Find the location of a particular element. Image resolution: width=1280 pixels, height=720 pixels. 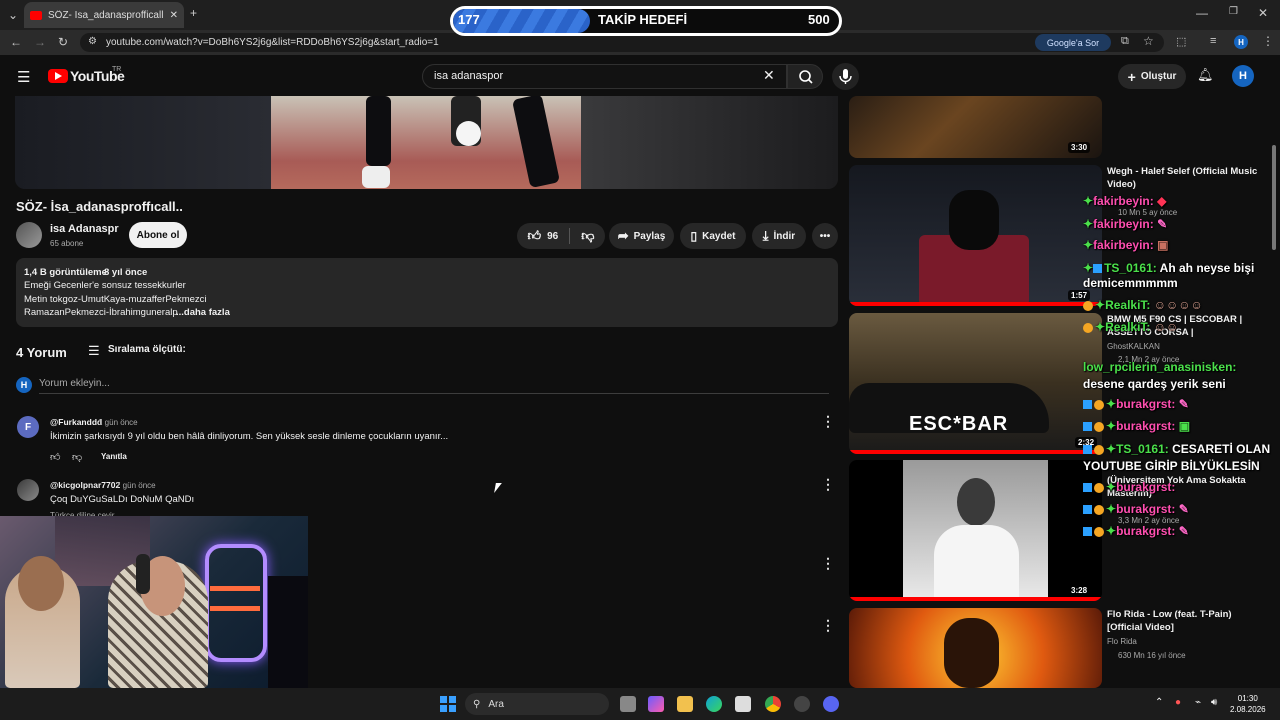

discord-icon is located at coordinates (831, 704).